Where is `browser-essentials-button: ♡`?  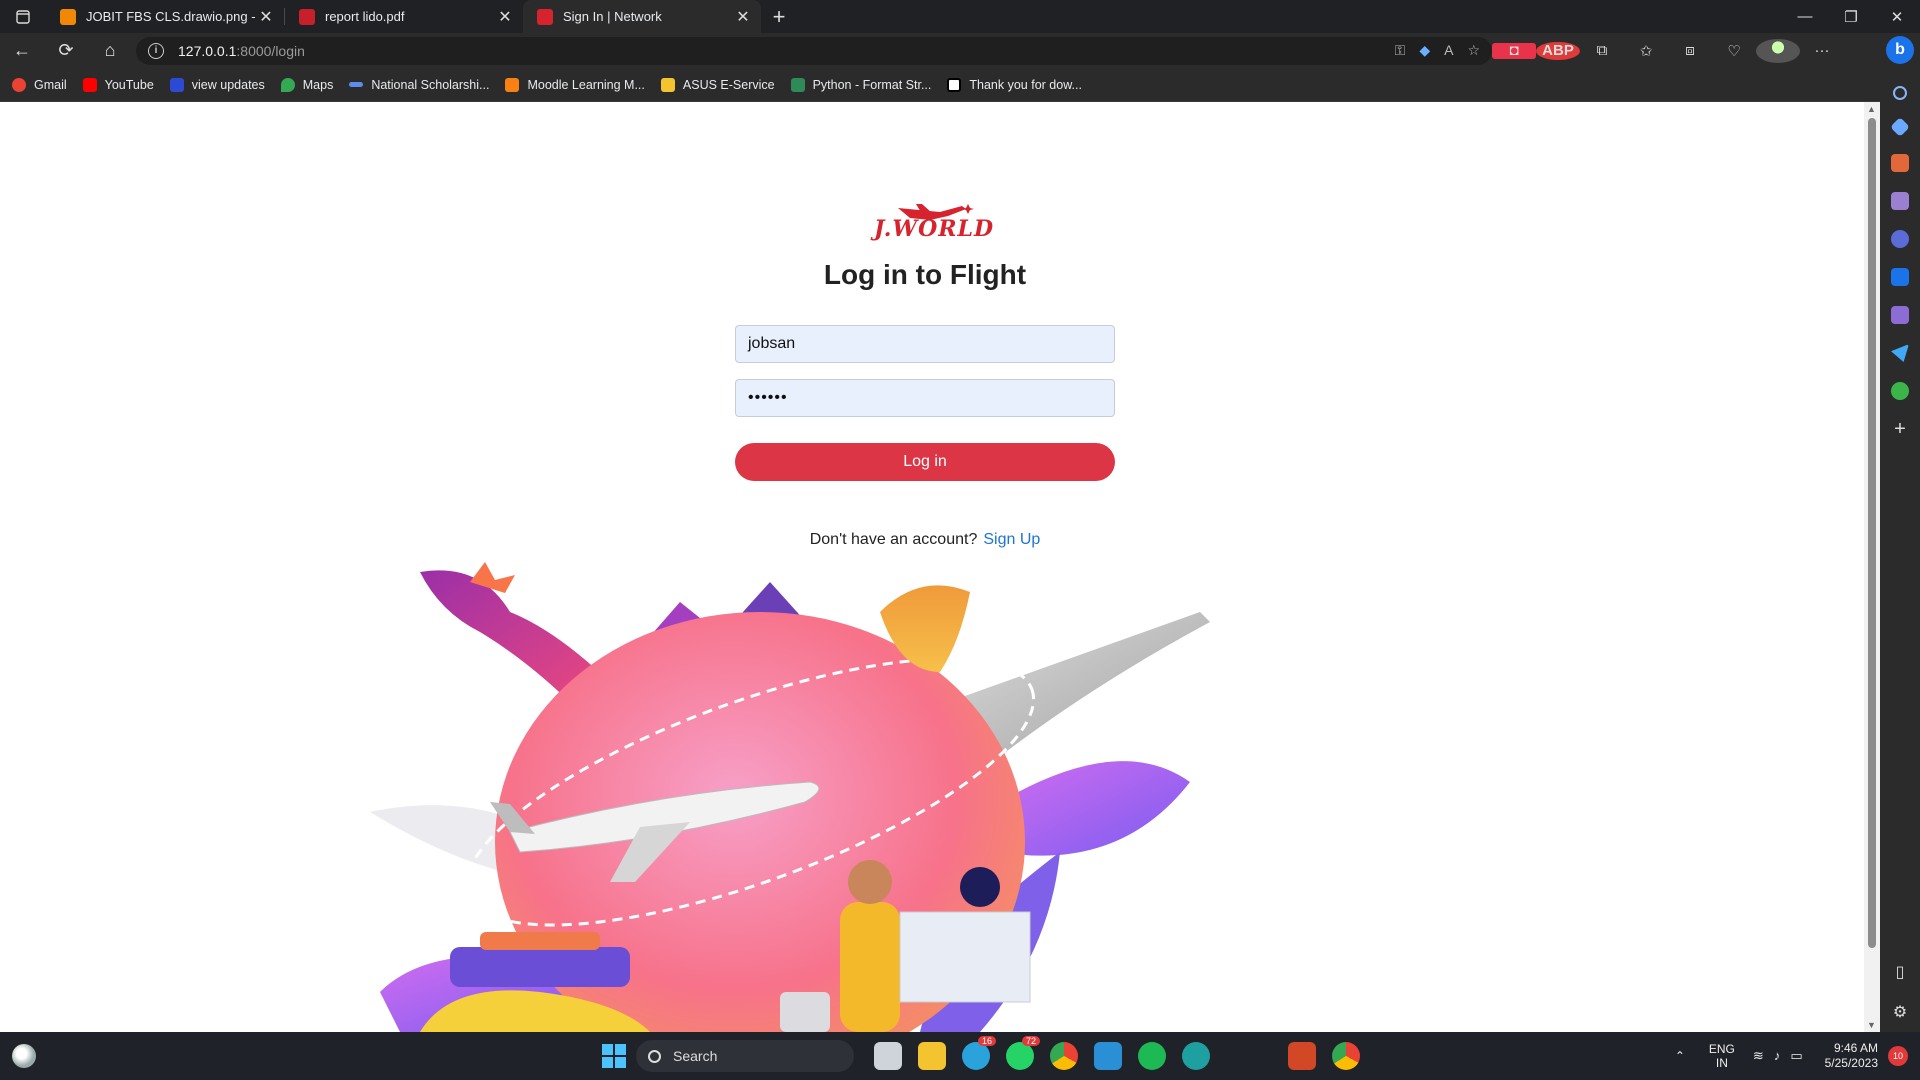
browser-essentials-button: ♡ is located at coordinates (1734, 51).